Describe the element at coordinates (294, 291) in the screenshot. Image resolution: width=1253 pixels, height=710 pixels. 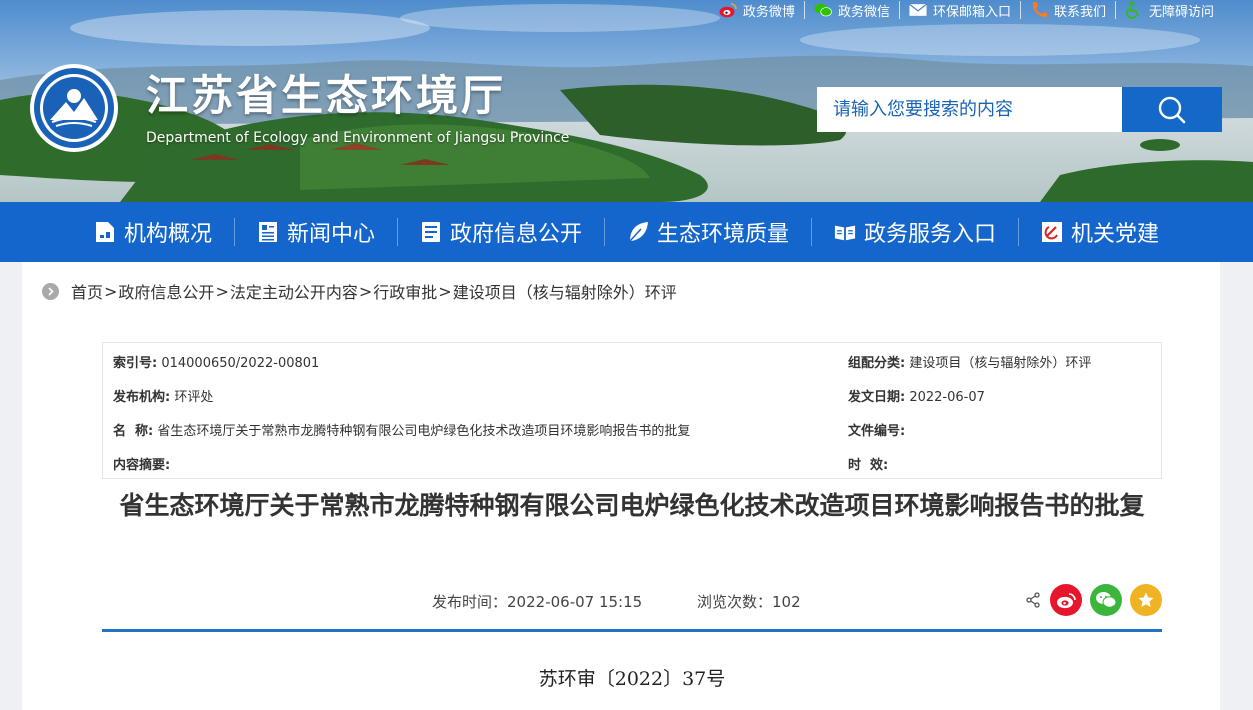
I see `breadcrumb-statutory: 法定主动公开内容` at that location.